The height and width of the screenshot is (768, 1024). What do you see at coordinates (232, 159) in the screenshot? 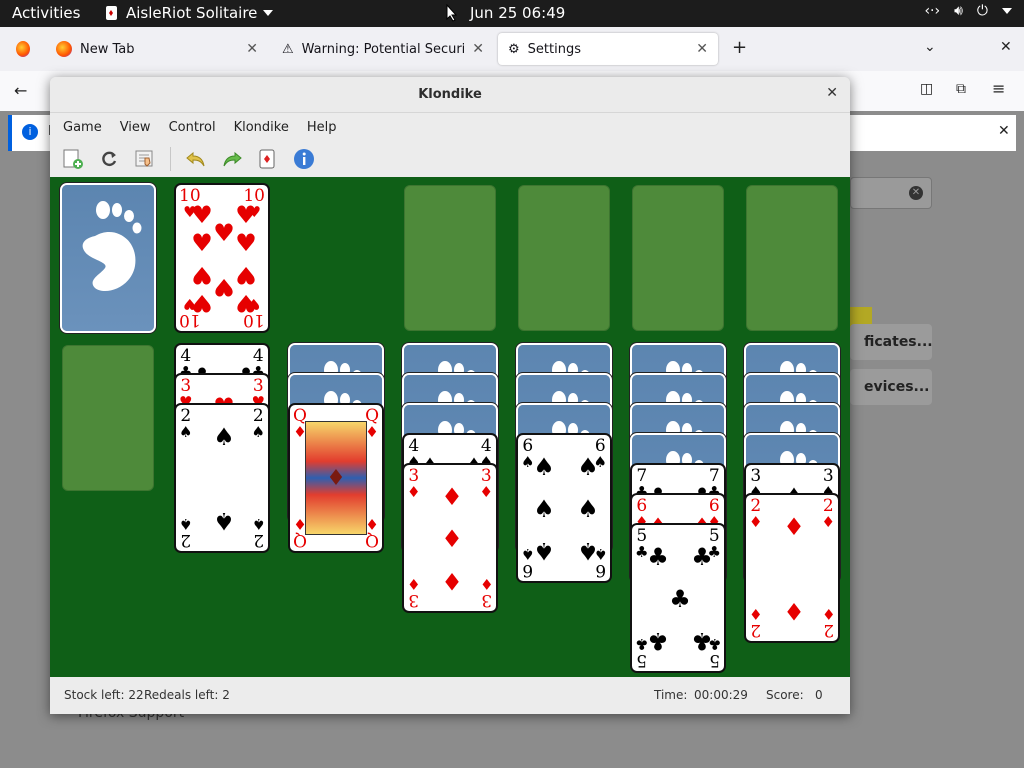
I see `redo-icon` at bounding box center [232, 159].